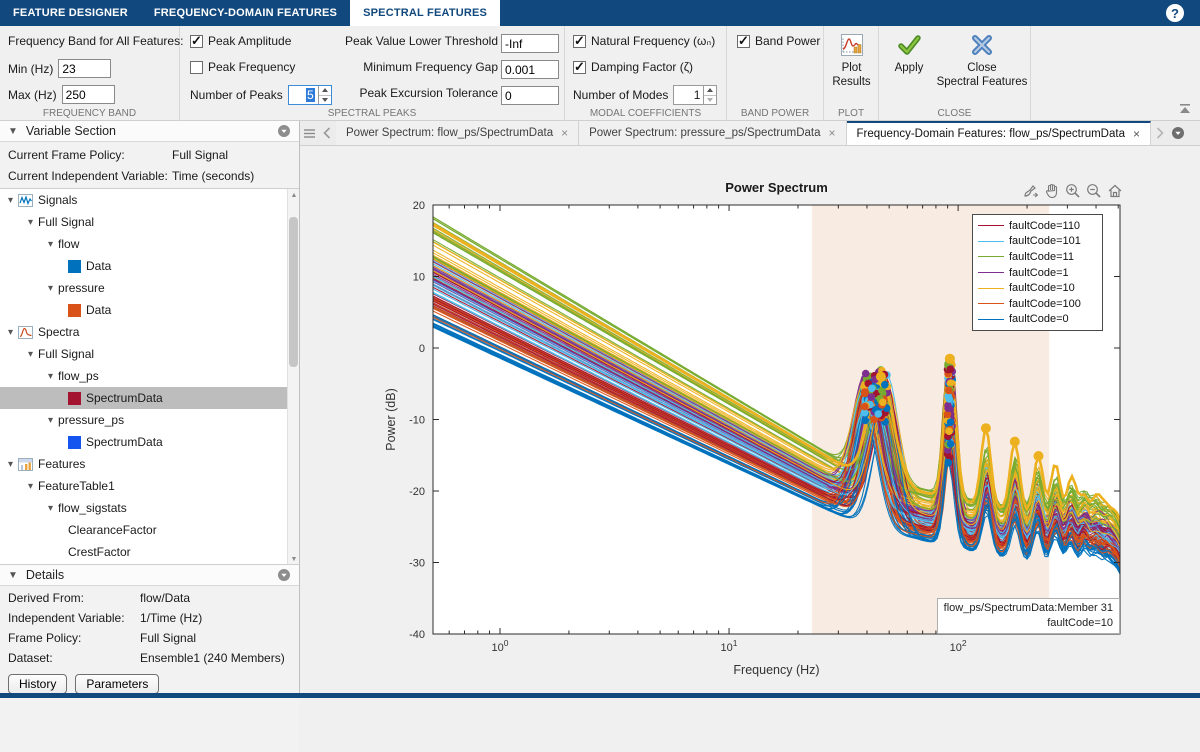 The width and height of the screenshot is (1200, 752). Describe the element at coordinates (88, 94) in the screenshot. I see `max-hz-field` at that location.